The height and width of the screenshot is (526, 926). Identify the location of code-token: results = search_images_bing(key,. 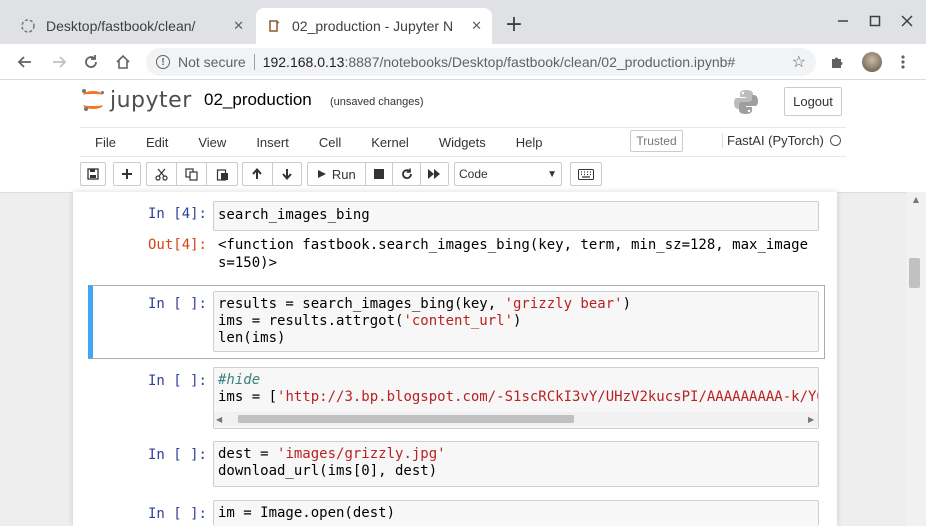
(361, 304).